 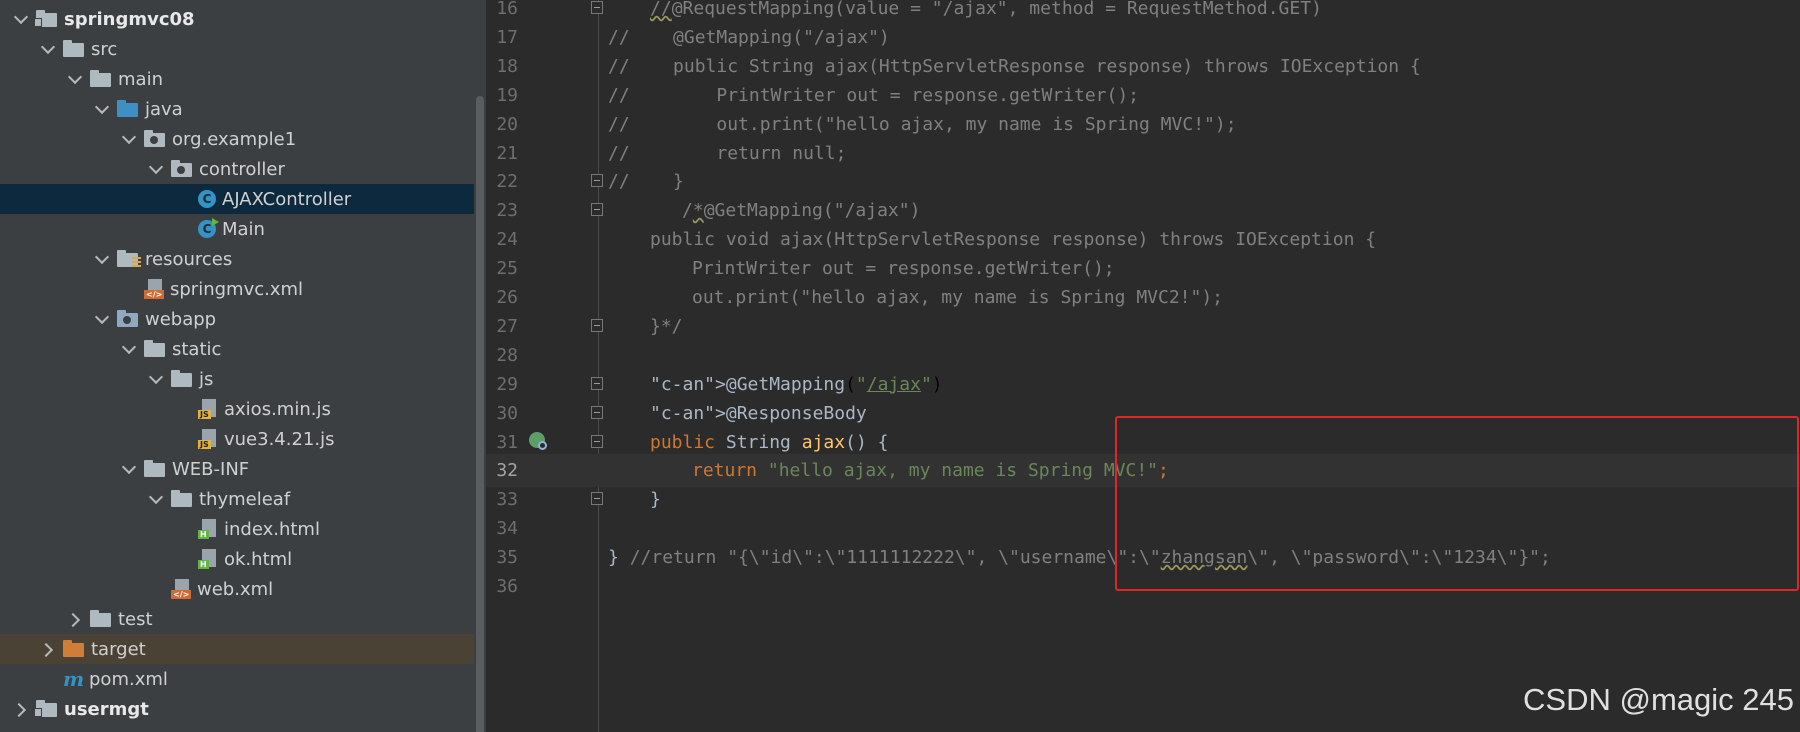 I want to click on excluded-folder-icon, so click(x=74, y=649).